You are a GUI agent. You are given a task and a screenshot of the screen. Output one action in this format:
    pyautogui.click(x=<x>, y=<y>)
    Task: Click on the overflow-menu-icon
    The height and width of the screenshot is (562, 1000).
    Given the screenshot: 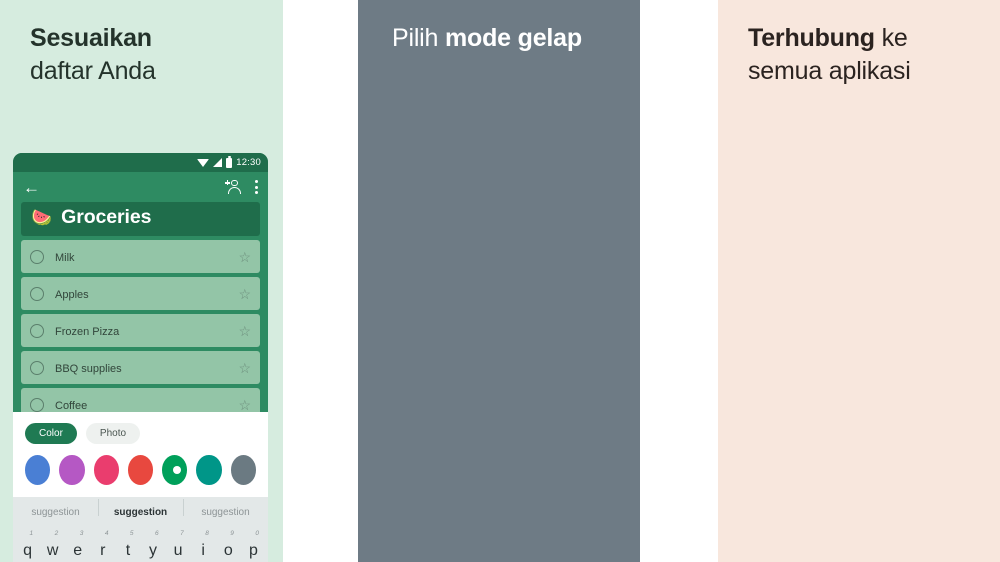 What is the action you would take?
    pyautogui.click(x=256, y=187)
    